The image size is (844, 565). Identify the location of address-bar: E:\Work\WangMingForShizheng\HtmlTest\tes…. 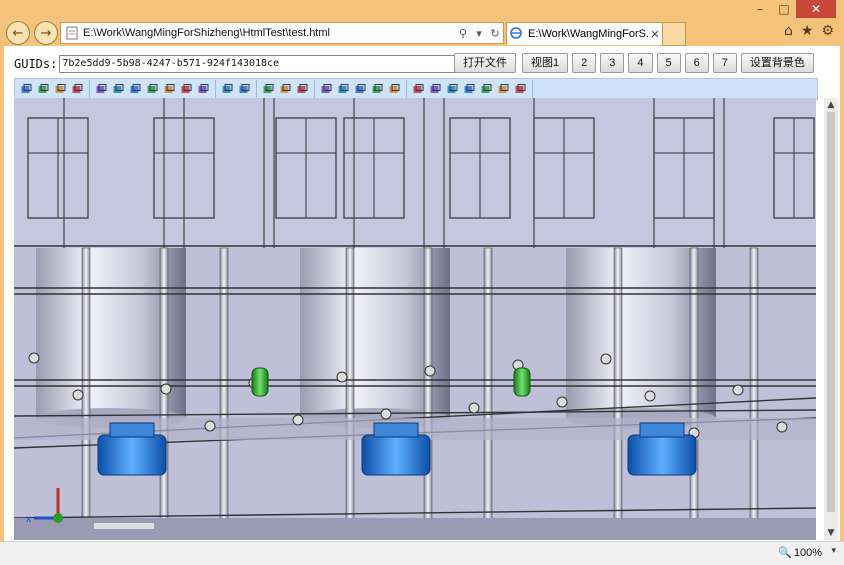
(282, 33).